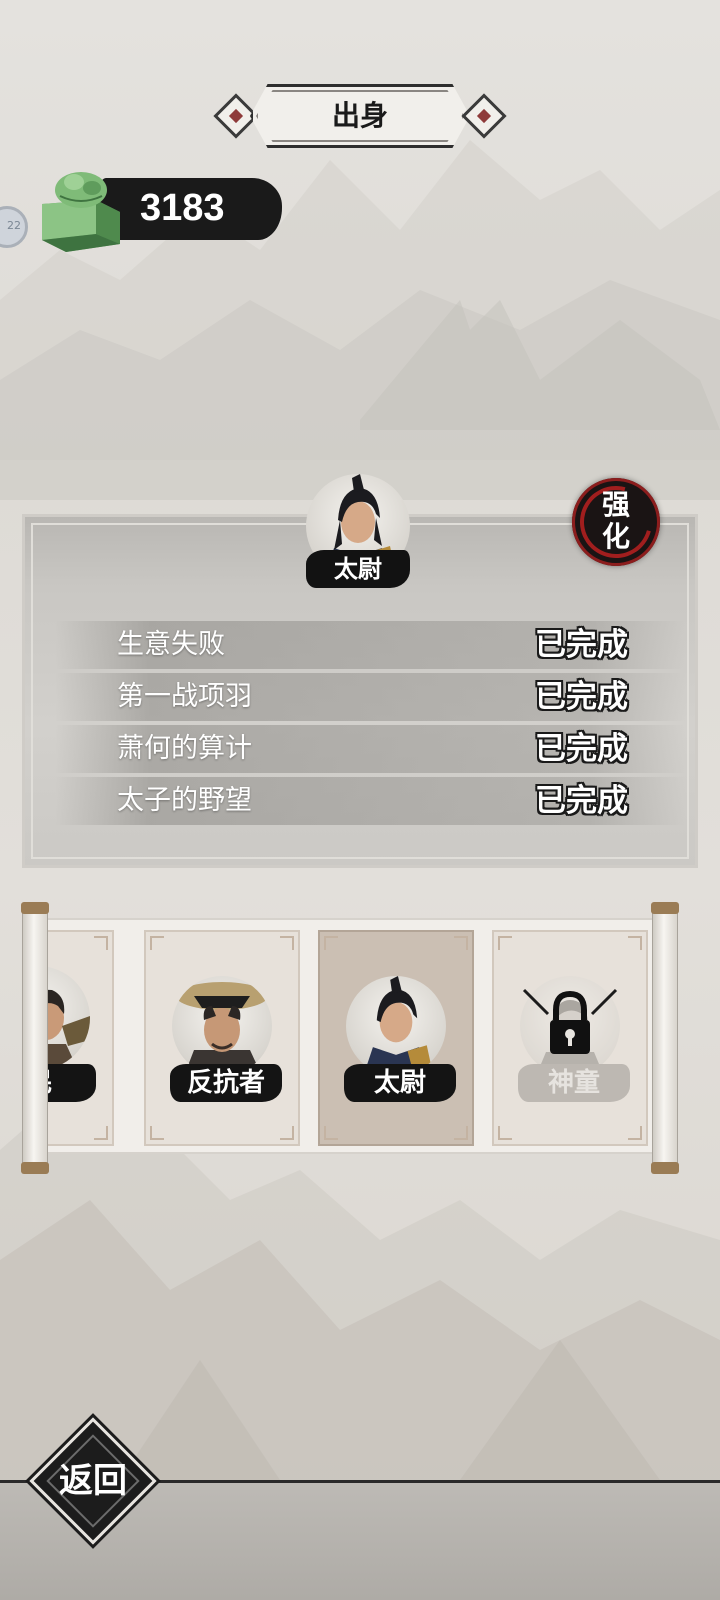  Describe the element at coordinates (370, 801) in the screenshot. I see `task-row: 太子的野望 已完成` at that location.